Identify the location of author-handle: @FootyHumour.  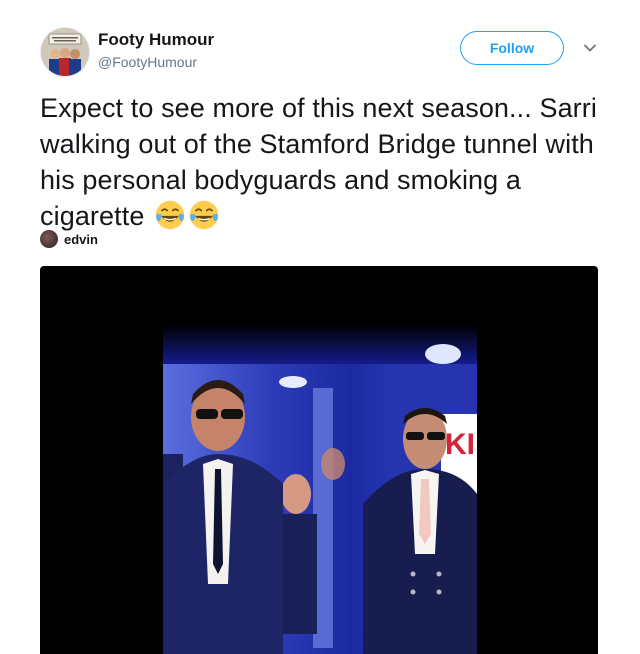
(147, 62).